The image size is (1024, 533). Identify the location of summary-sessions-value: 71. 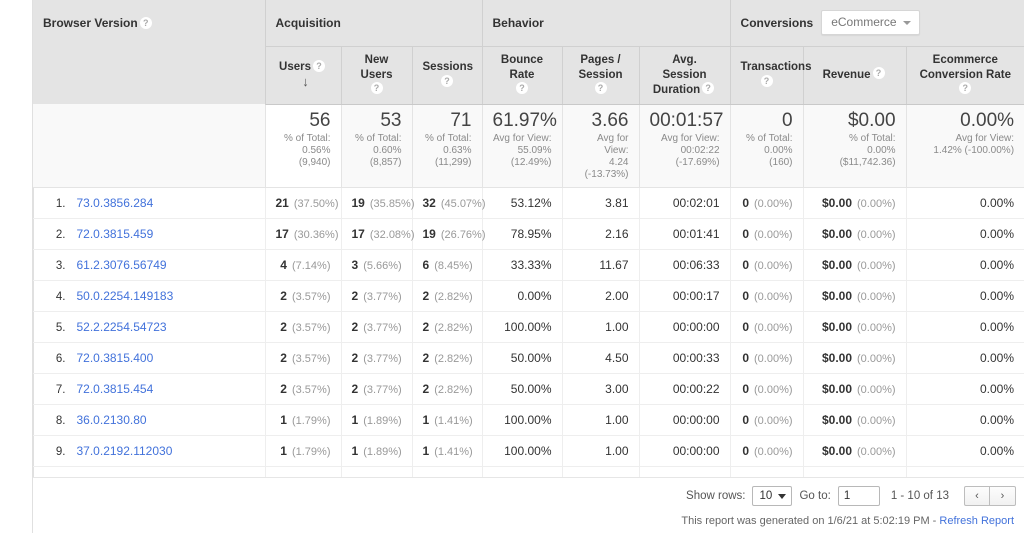
(461, 120).